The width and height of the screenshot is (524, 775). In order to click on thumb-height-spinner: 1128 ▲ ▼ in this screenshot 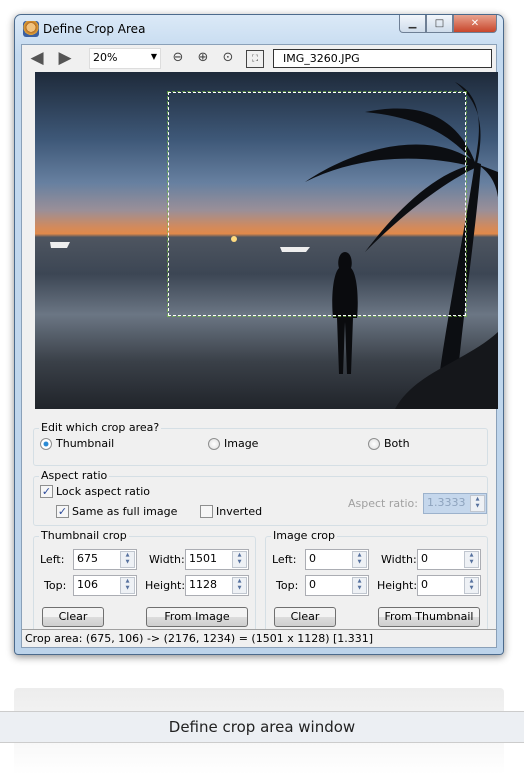, I will do `click(217, 585)`.